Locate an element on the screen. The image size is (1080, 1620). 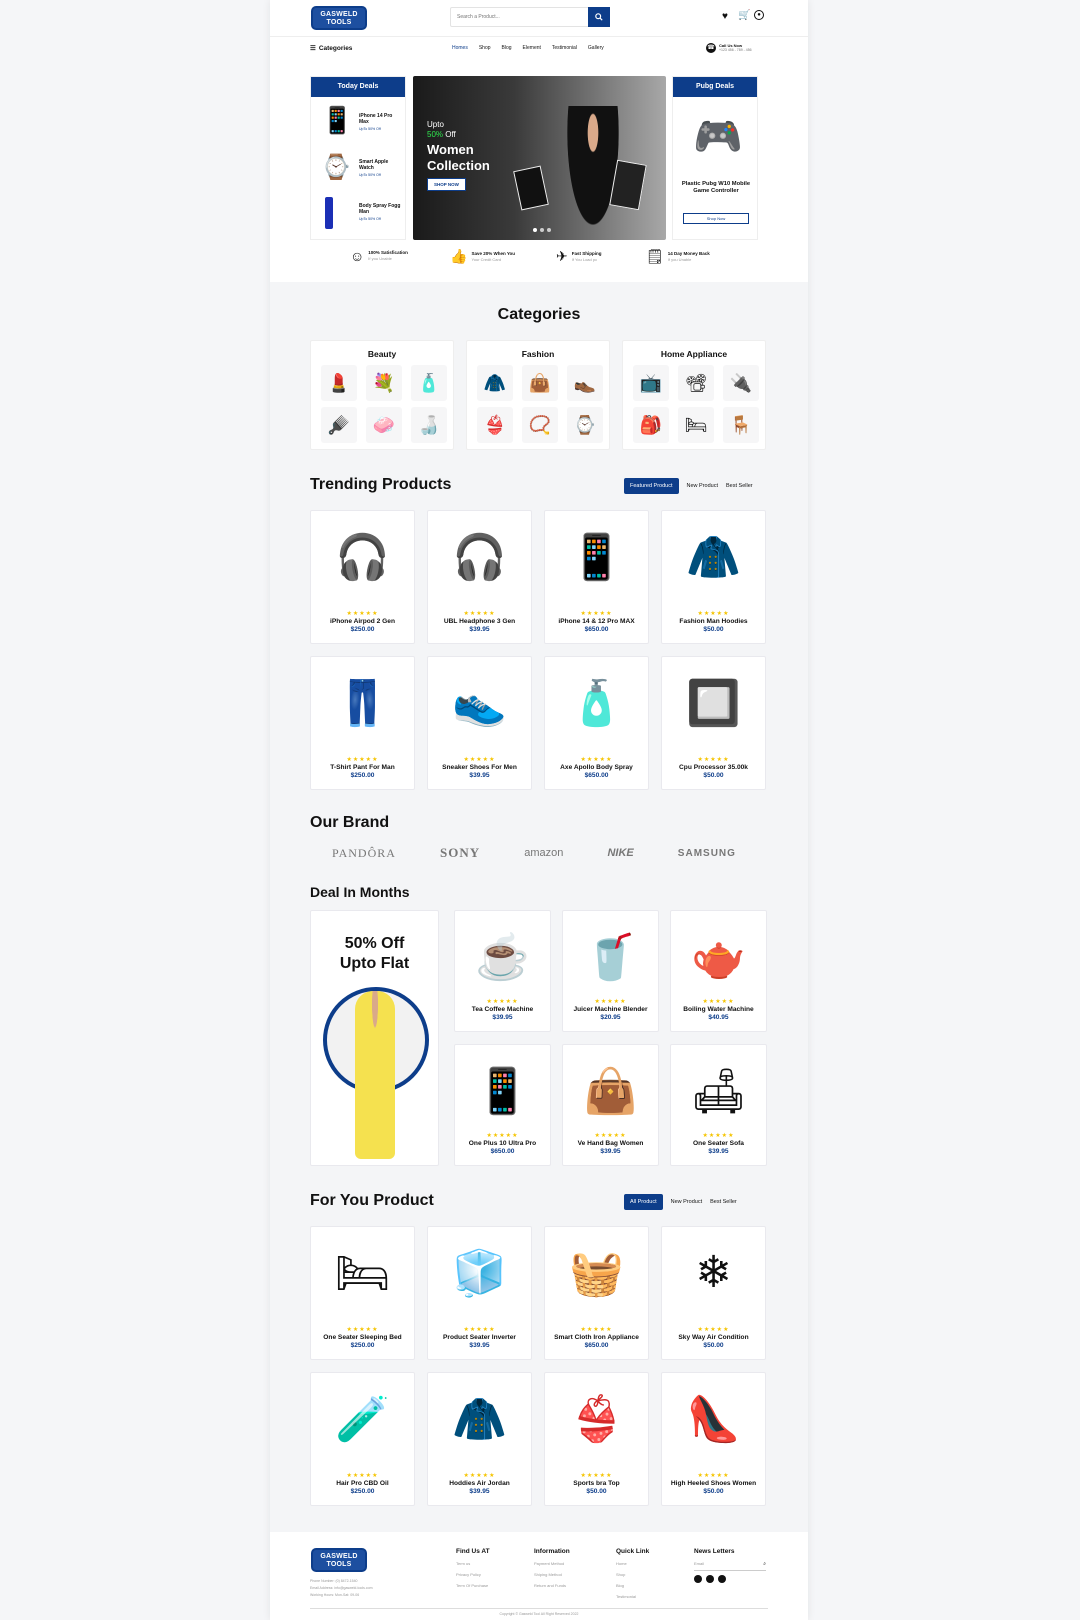
product-card: 🧺 ★★★★★ Smart Cloth Iron Appliance $650.00 is located at coordinates (596, 1293).